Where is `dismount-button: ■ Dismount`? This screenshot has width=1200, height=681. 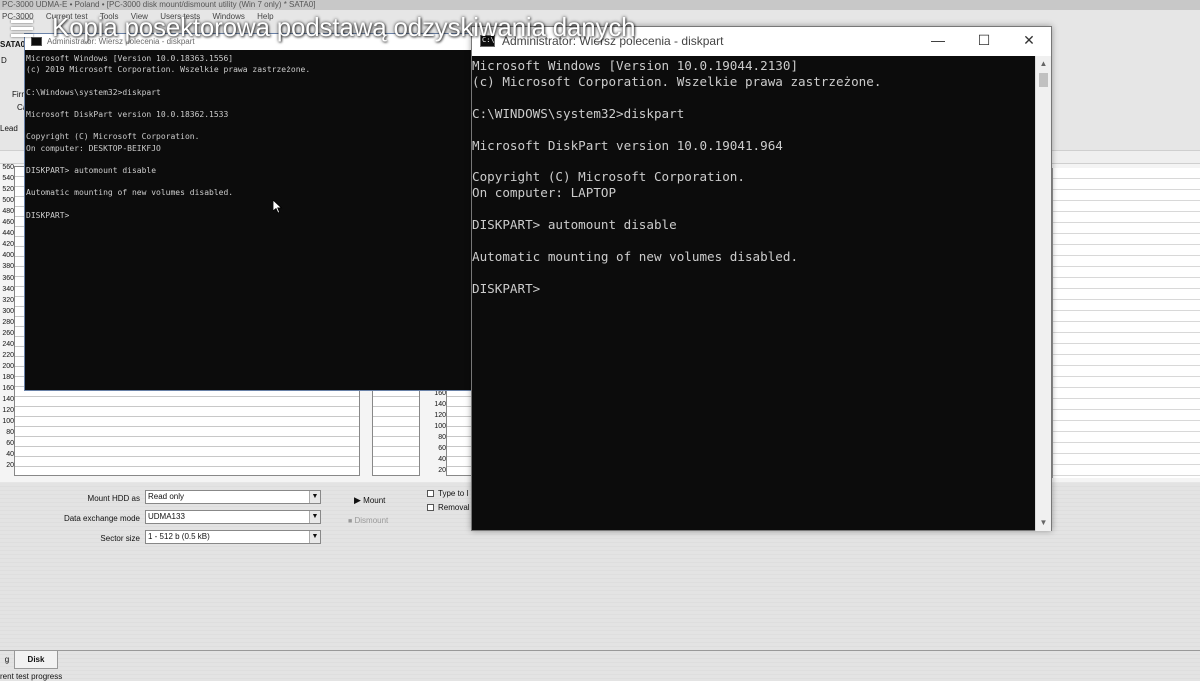 dismount-button: ■ Dismount is located at coordinates (368, 520).